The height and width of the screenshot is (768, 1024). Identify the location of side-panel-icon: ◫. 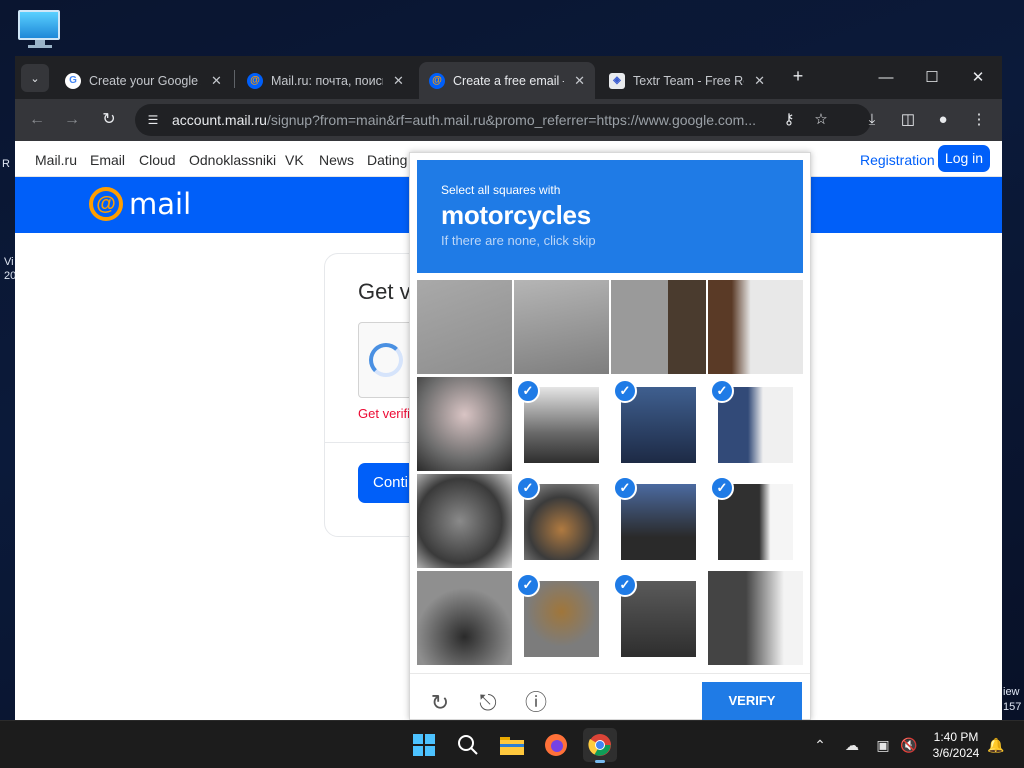
(908, 120).